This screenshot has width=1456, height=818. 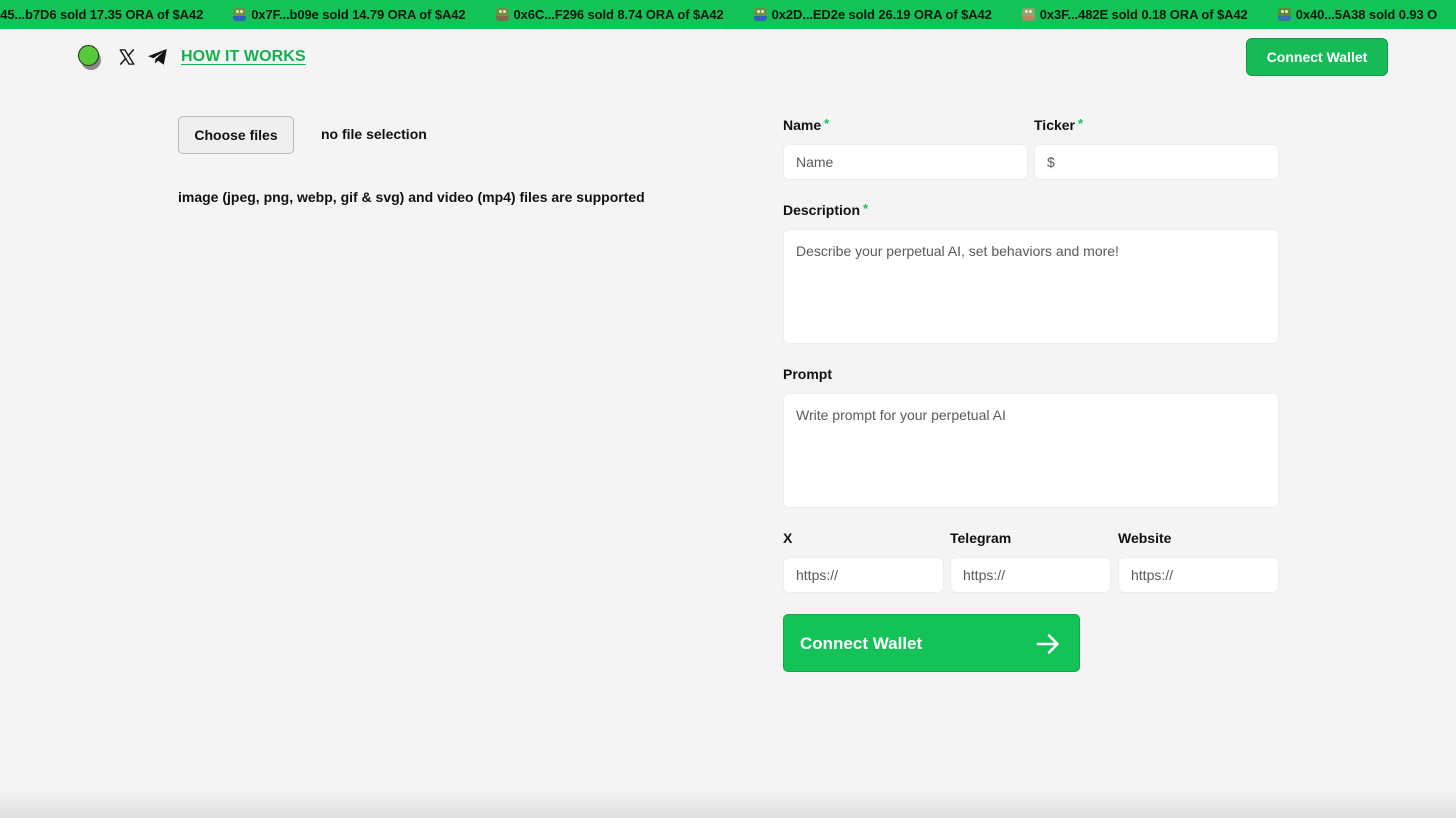 I want to click on bottom-shadow, so click(x=728, y=804).